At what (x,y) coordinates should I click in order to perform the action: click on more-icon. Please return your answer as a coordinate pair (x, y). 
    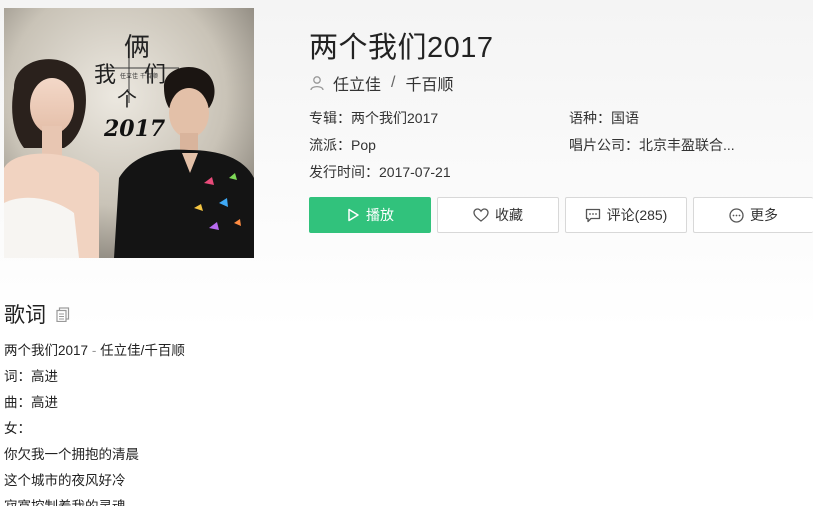
    Looking at the image, I should click on (736, 215).